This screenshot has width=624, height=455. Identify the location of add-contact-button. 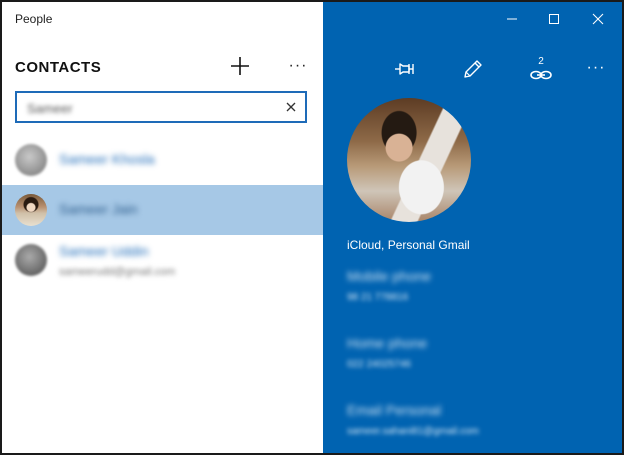
(240, 66).